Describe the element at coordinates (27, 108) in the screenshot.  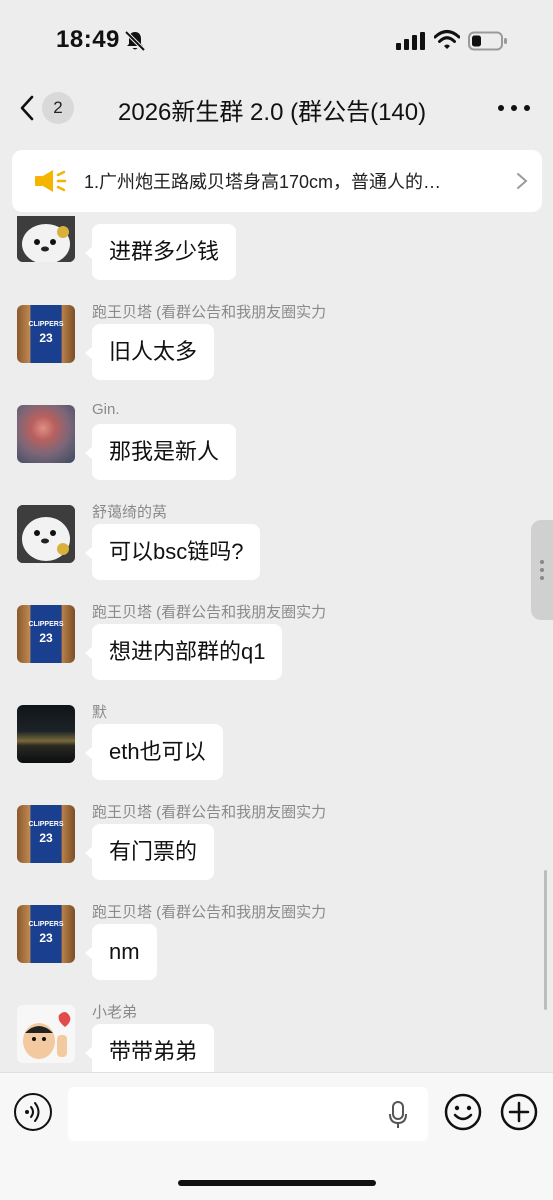
I see `chevron-left-icon` at that location.